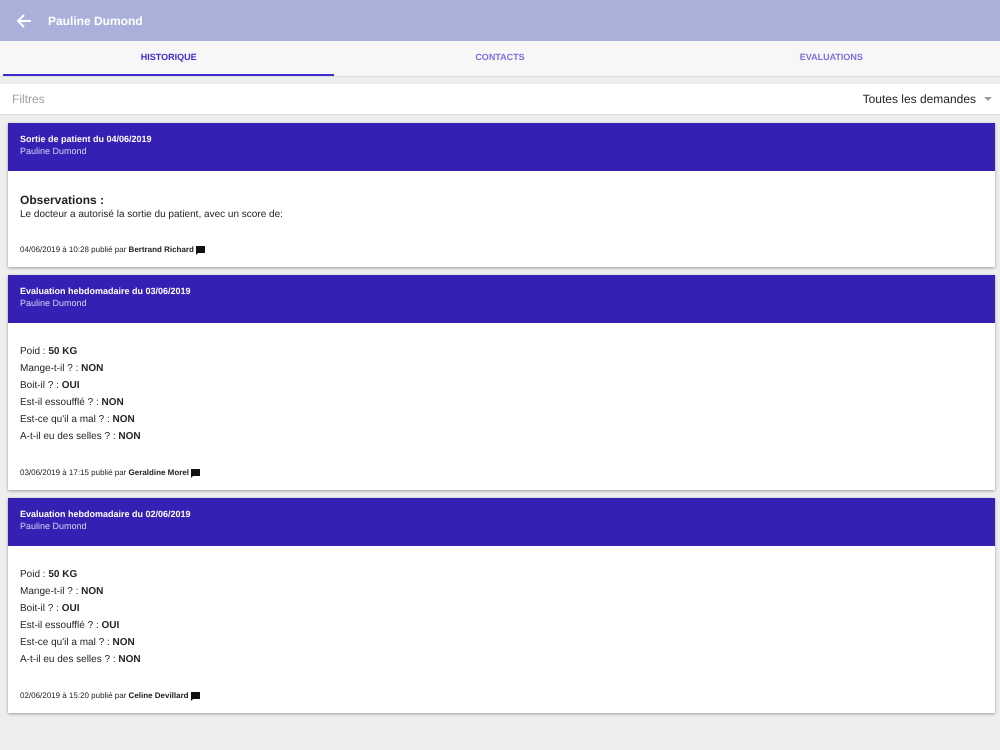  What do you see at coordinates (72, 403) in the screenshot?
I see `evaluation-answer: Est-il essoufflé ? : NON` at bounding box center [72, 403].